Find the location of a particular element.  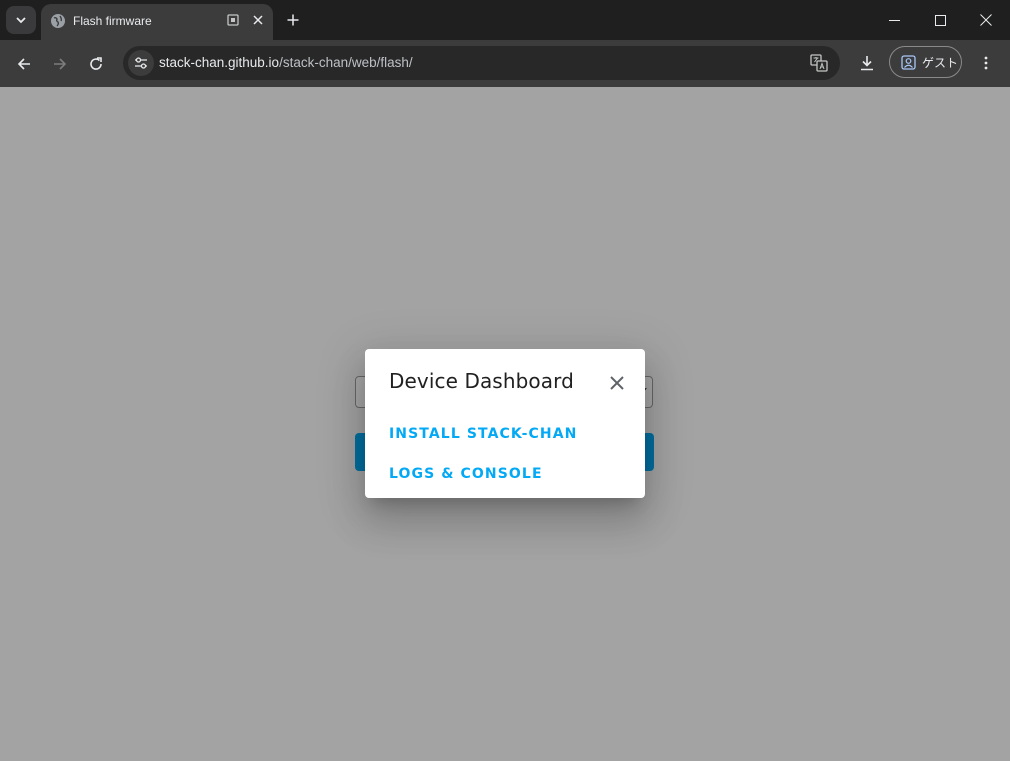

maximize-icon is located at coordinates (940, 20).